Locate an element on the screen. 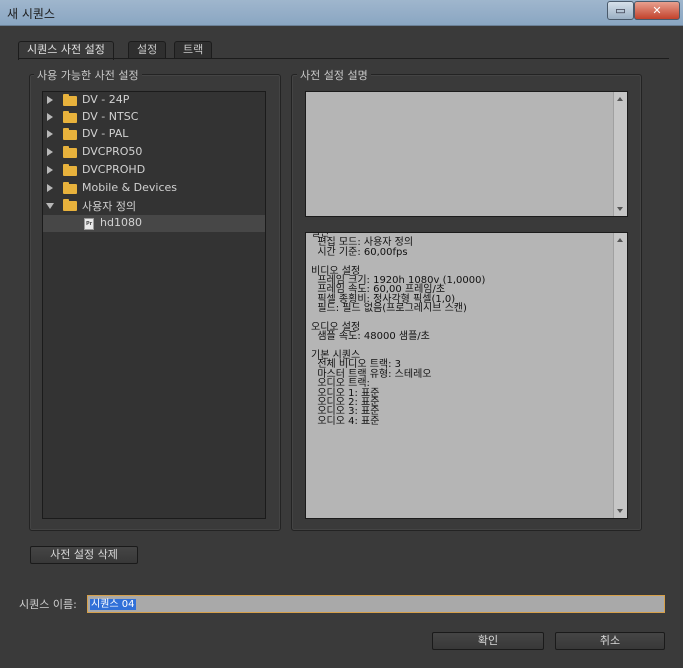  tab-tracks: 트랙 is located at coordinates (193, 50).